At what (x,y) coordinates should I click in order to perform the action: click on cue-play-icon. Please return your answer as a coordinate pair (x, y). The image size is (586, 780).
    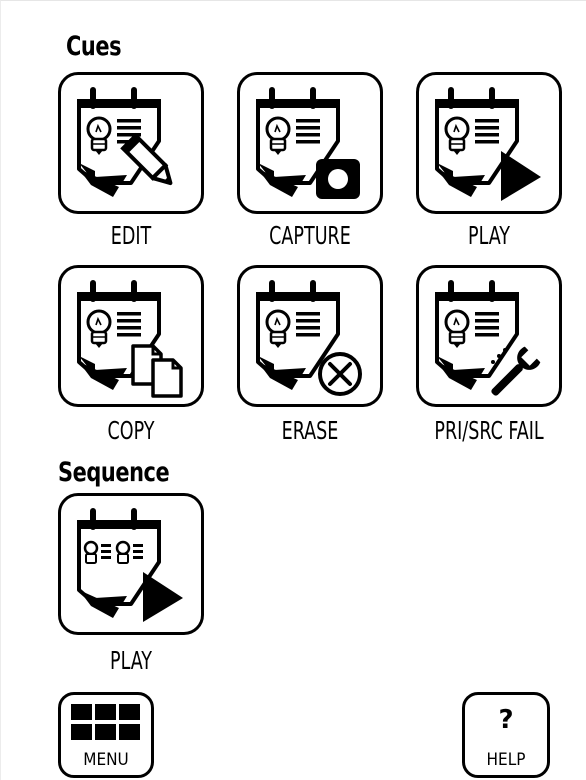
    Looking at the image, I should click on (487, 143).